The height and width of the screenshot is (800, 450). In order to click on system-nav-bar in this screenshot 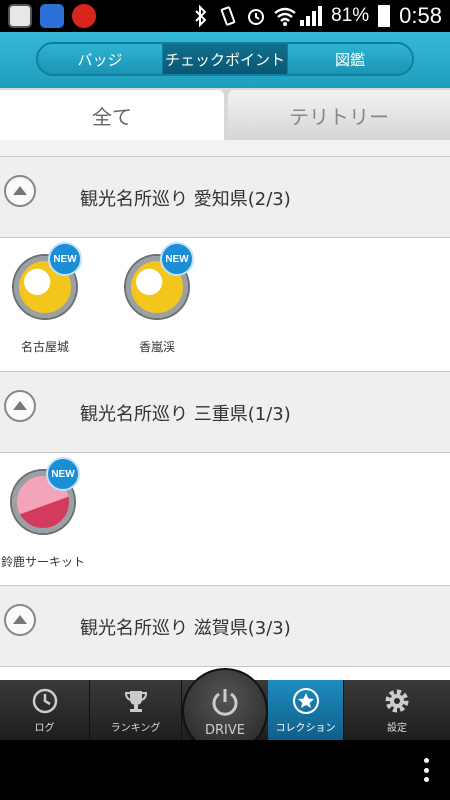, I will do `click(225, 770)`.